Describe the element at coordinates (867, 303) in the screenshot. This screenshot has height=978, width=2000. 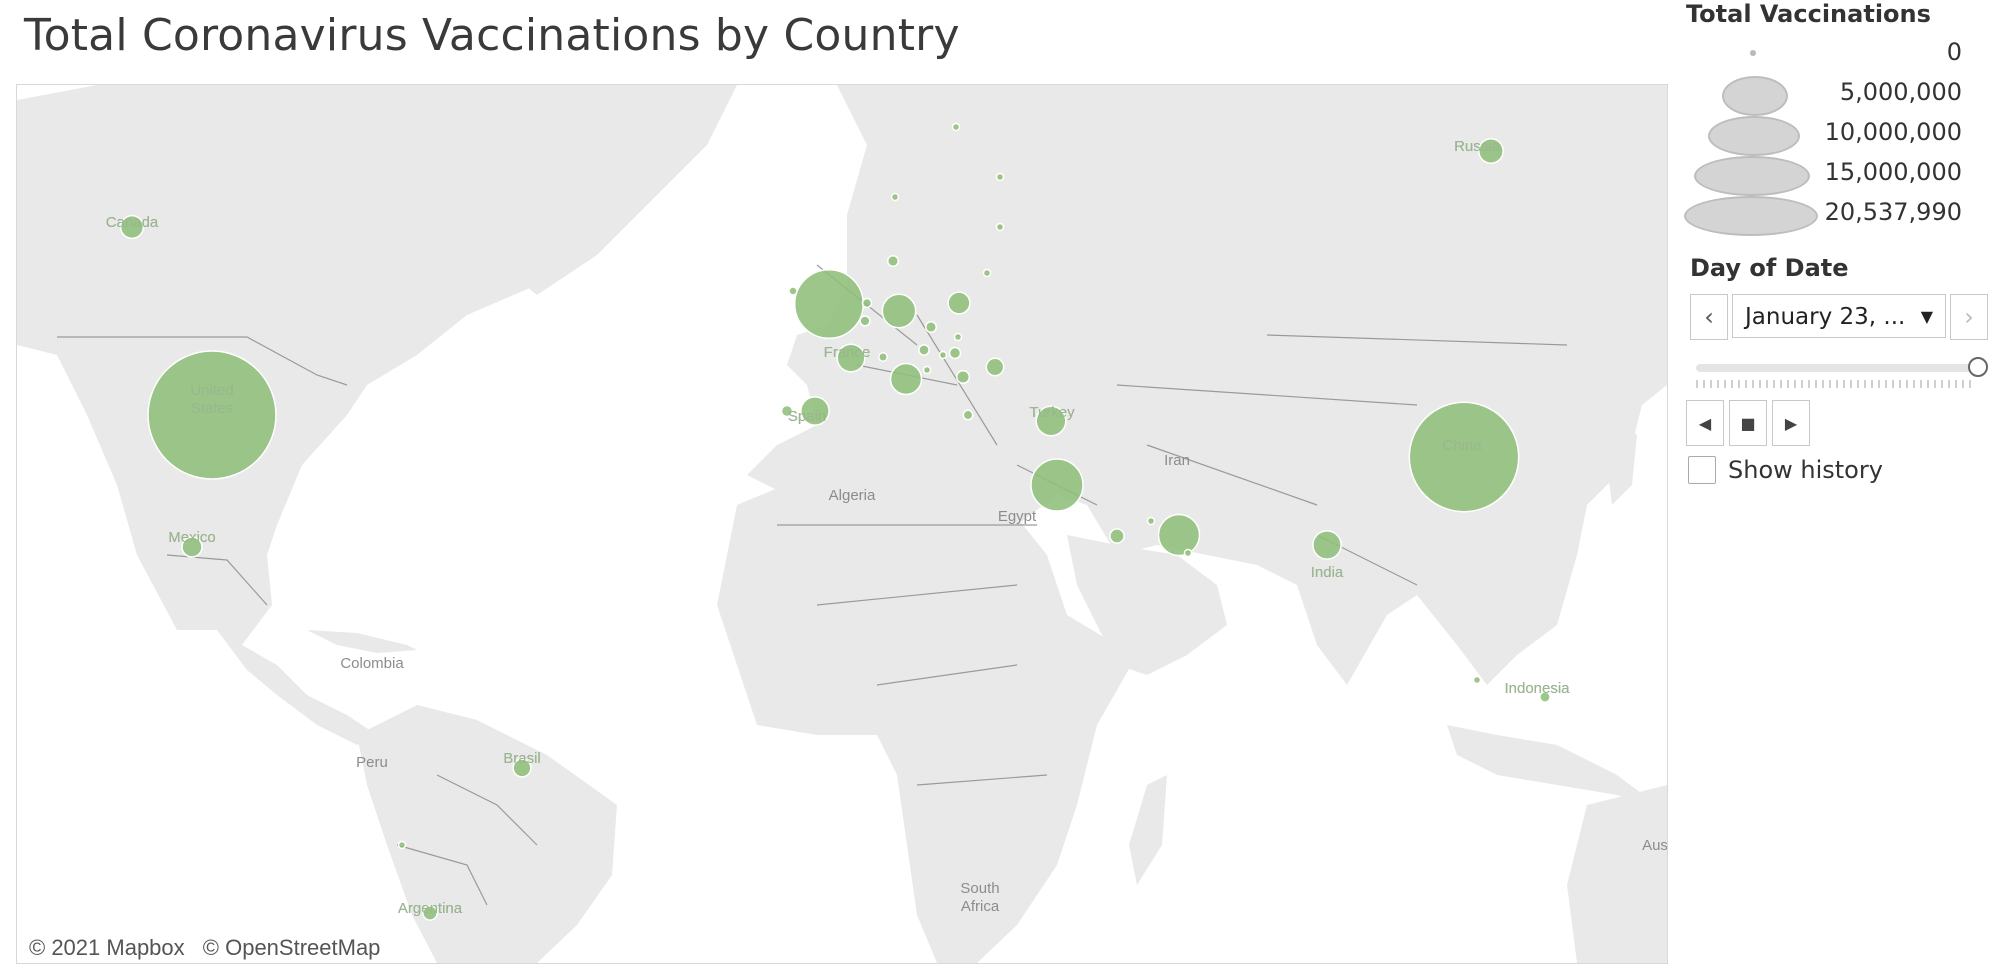
I see `bubble-netherlands` at that location.